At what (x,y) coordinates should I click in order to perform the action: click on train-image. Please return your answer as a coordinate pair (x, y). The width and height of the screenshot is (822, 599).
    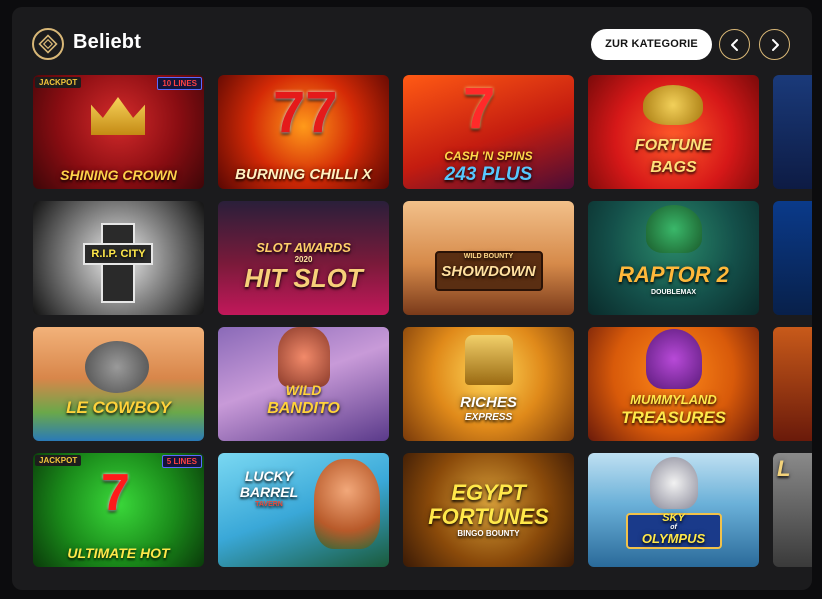
    Looking at the image, I should click on (489, 360).